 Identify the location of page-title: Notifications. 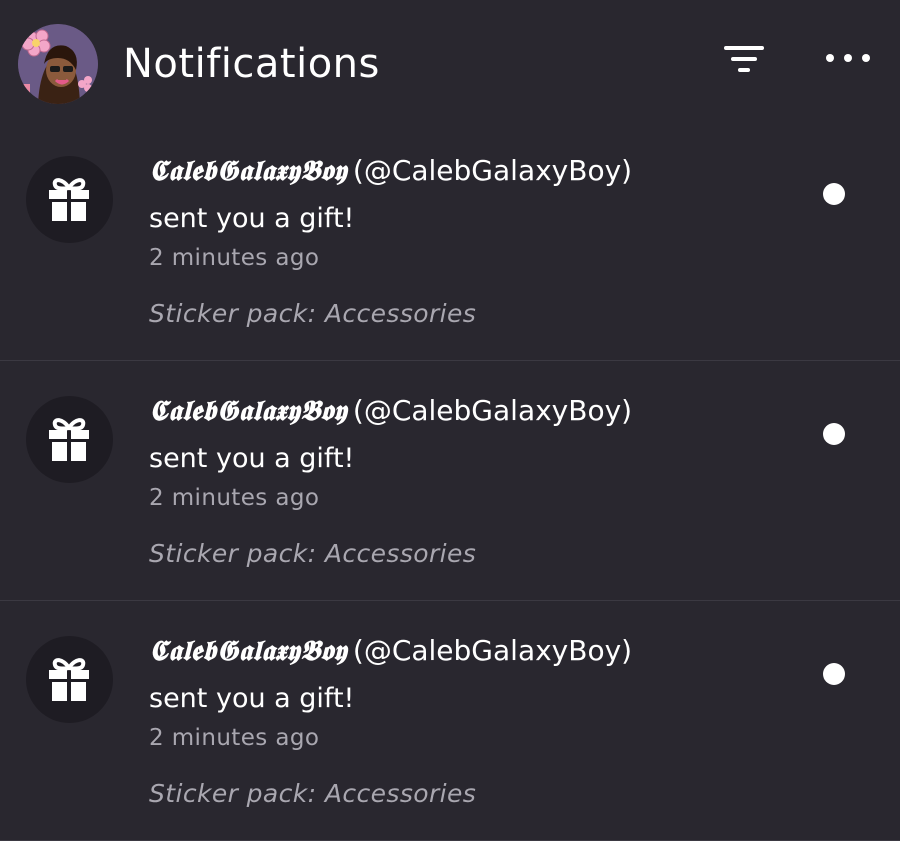
(251, 64).